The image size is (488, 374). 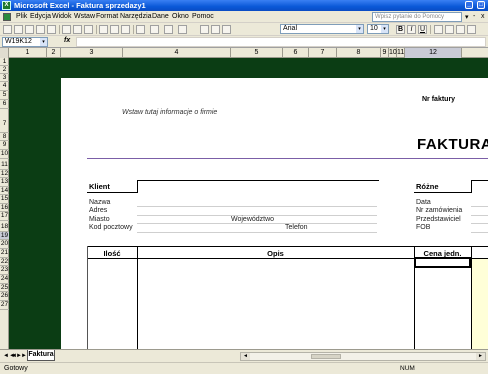 What do you see at coordinates (257, 53) in the screenshot?
I see `column-header: 5` at bounding box center [257, 53].